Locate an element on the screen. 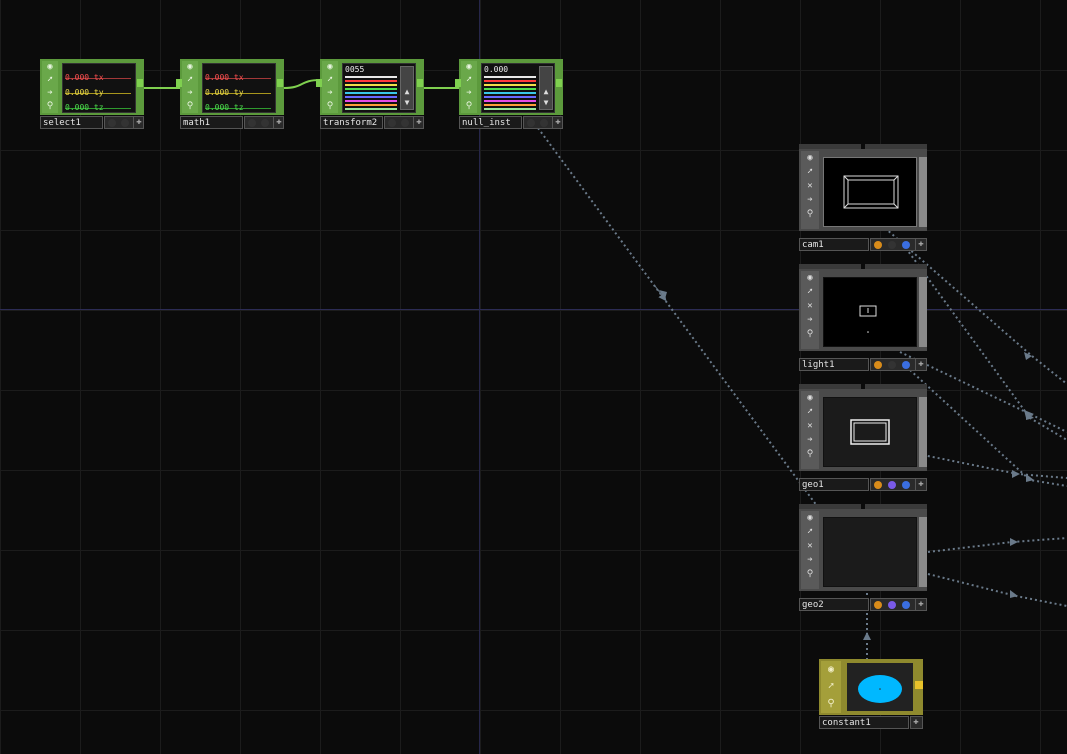 The width and height of the screenshot is (1067, 754). node-name: light1 is located at coordinates (834, 364).